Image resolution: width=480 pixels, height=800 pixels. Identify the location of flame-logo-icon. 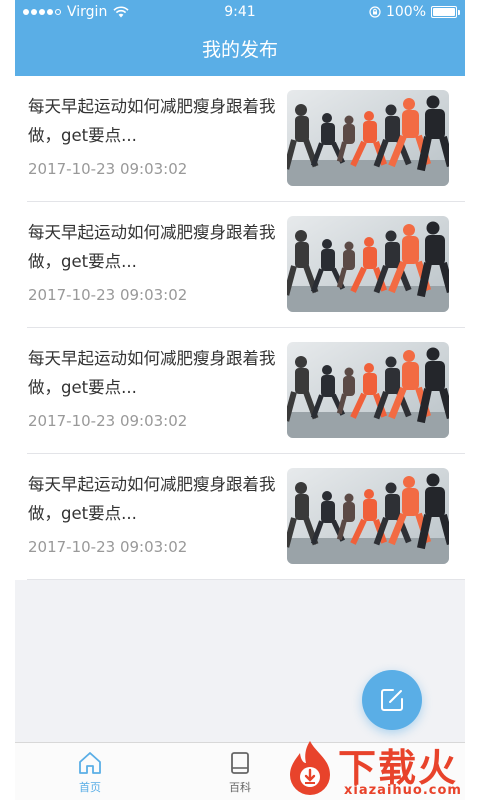
(310, 768).